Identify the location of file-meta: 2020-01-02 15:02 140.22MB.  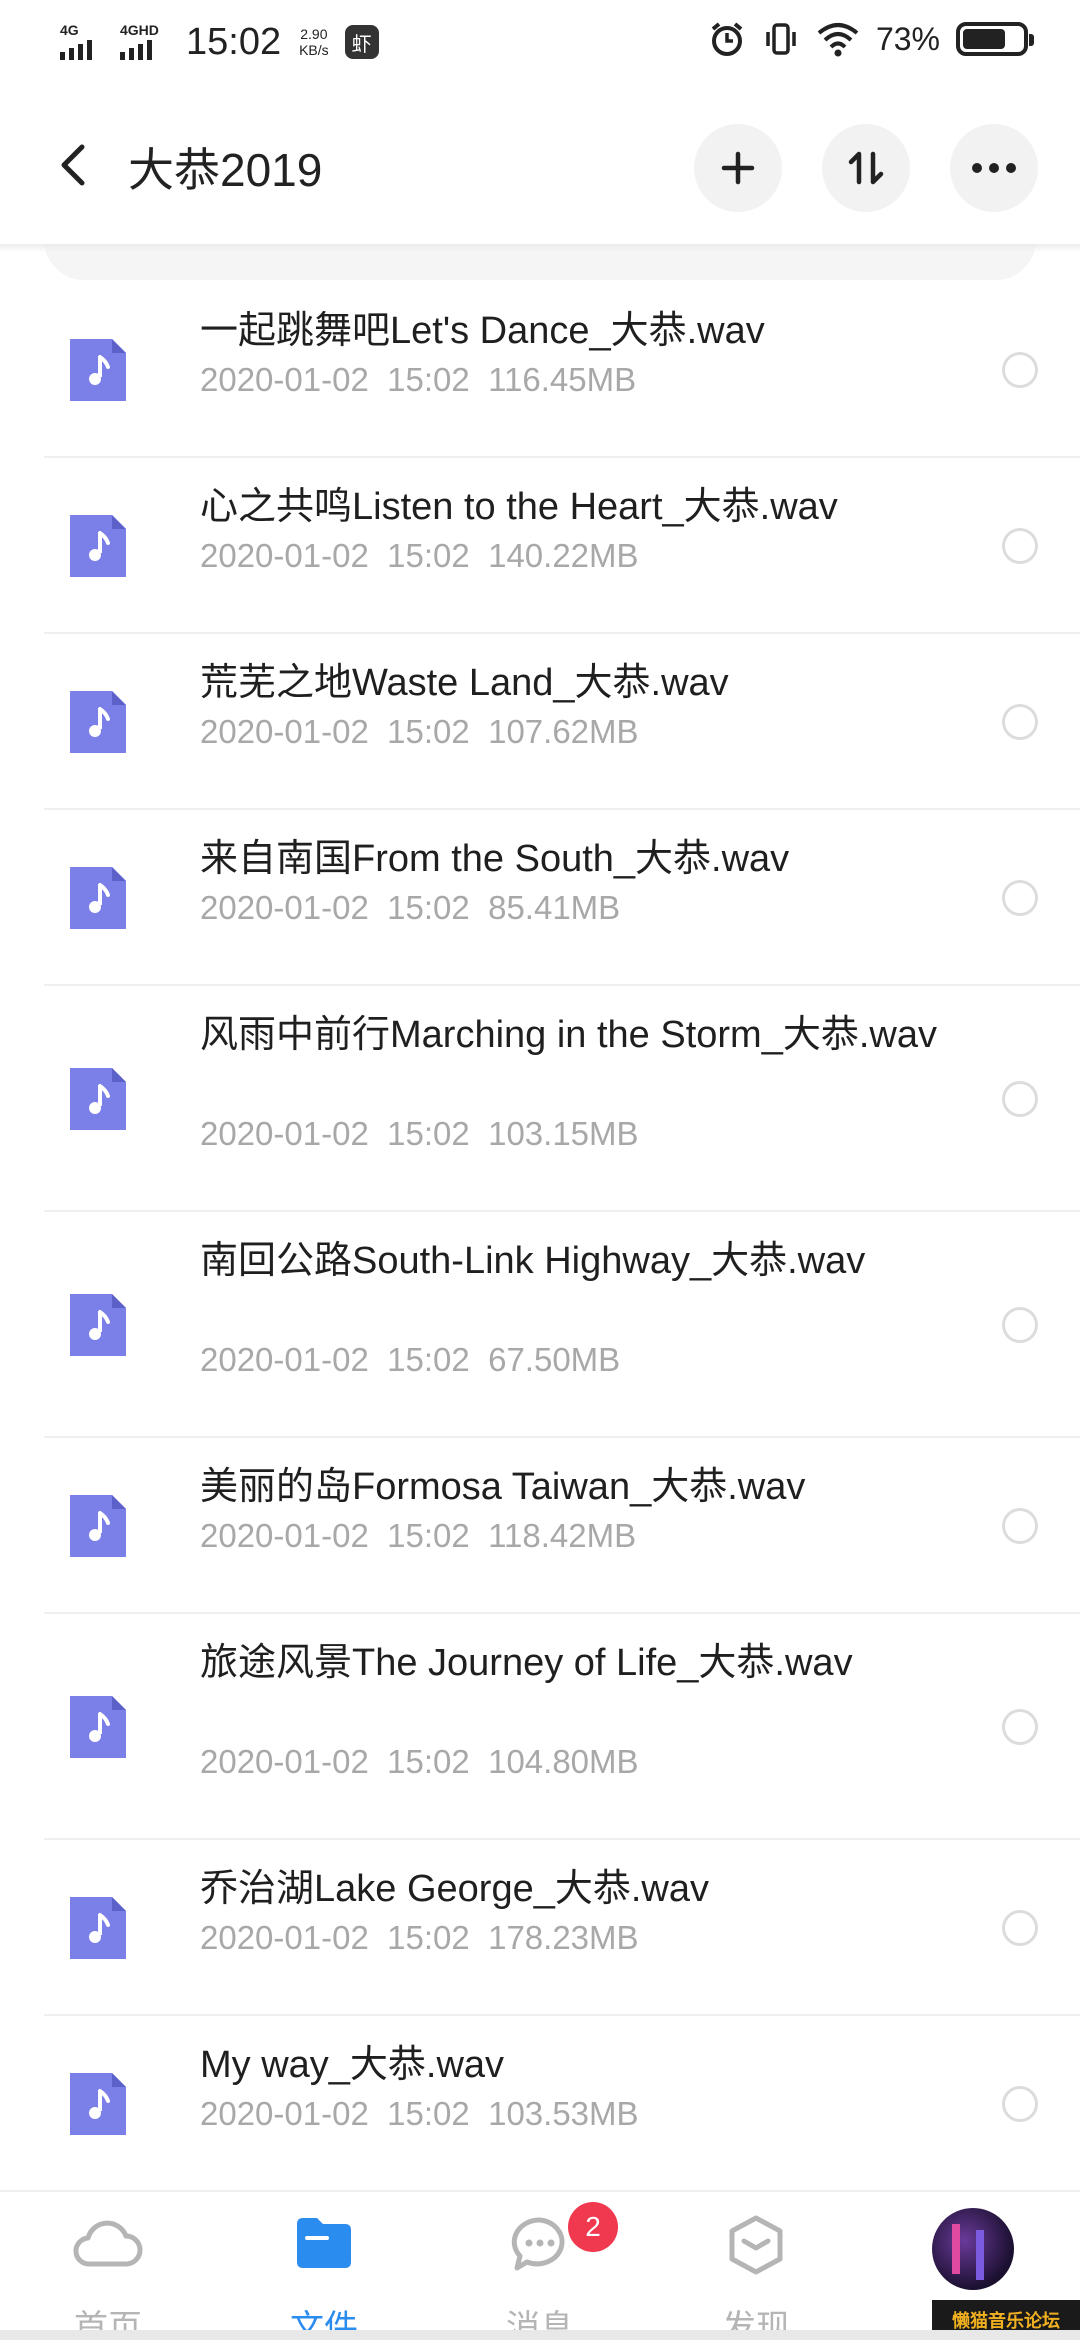
(419, 556).